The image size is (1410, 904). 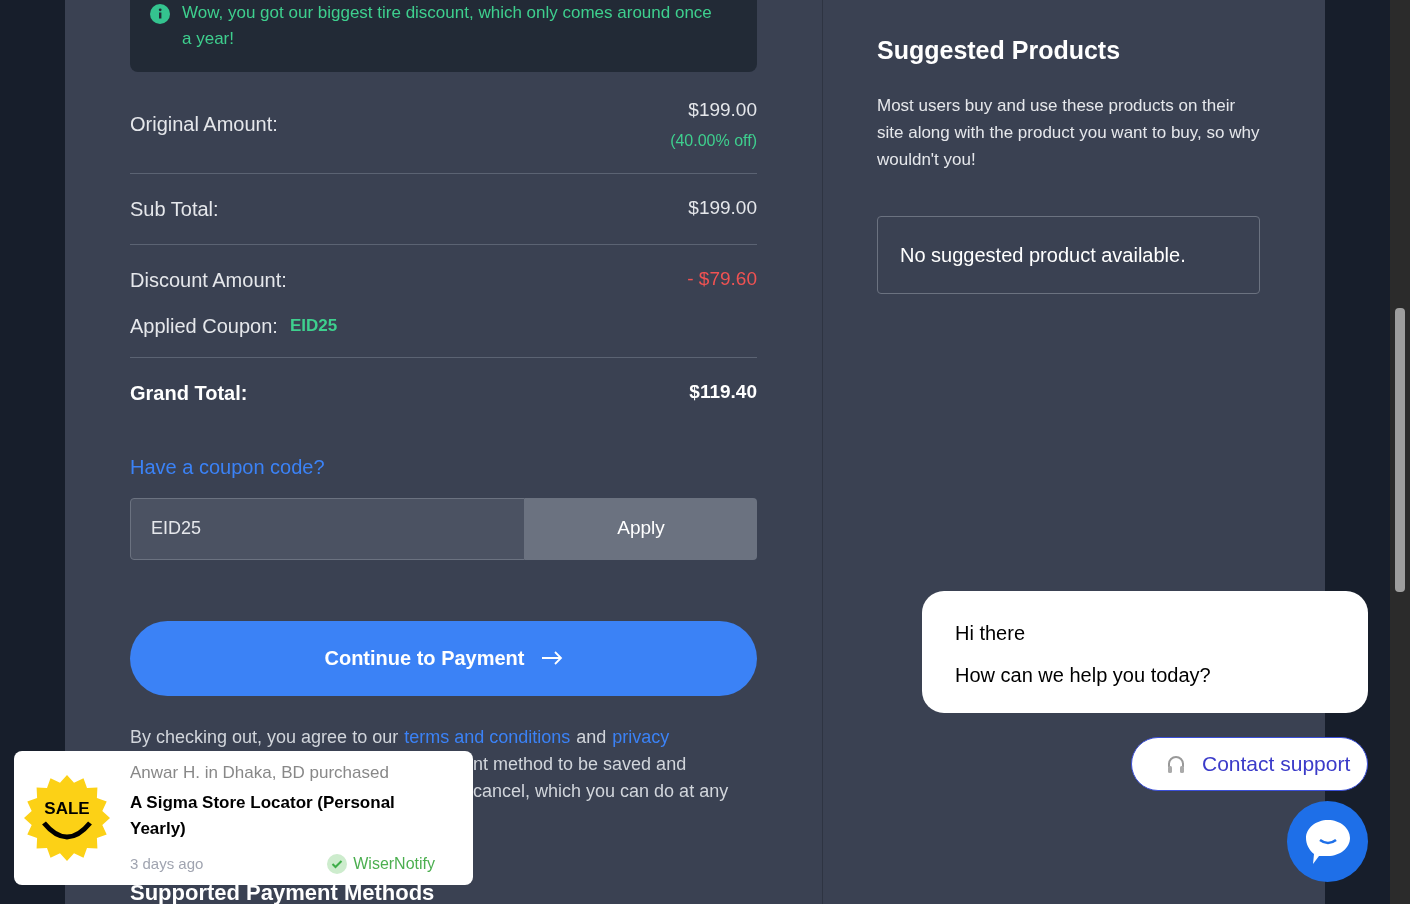 I want to click on scrollbar, so click(x=1400, y=452).